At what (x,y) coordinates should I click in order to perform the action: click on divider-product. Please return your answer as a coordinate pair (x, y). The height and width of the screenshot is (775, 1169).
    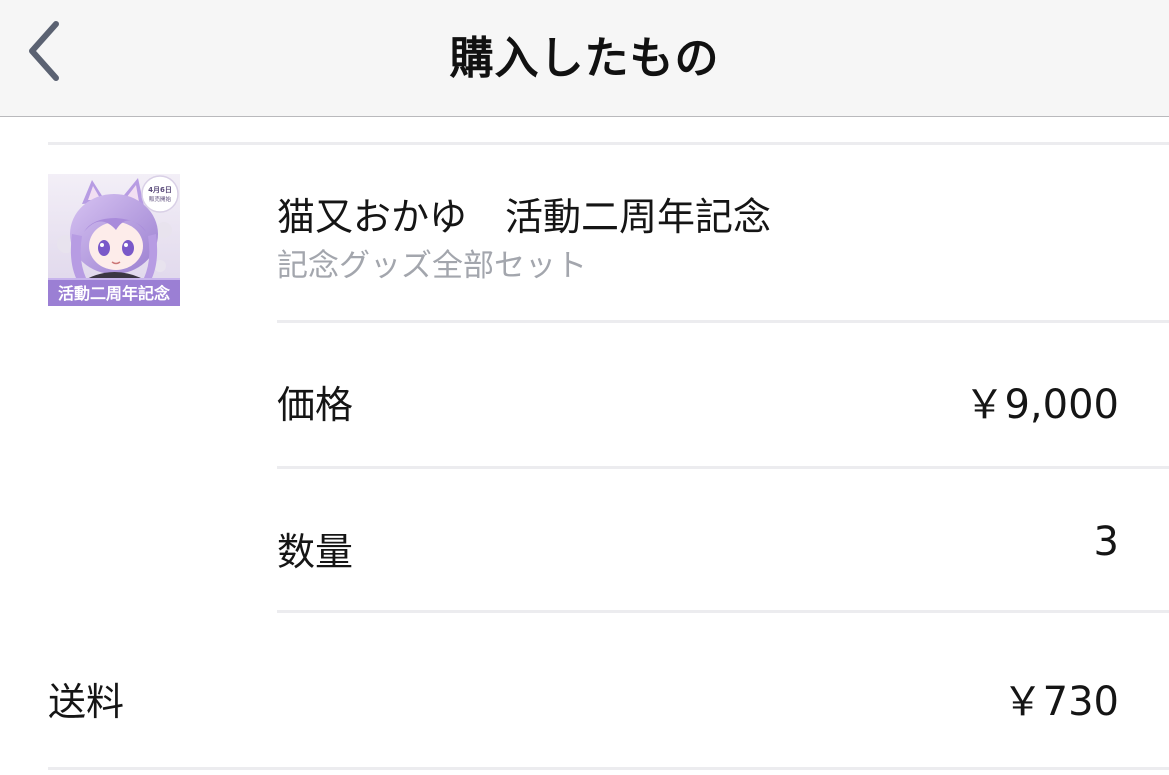
    Looking at the image, I should click on (723, 321).